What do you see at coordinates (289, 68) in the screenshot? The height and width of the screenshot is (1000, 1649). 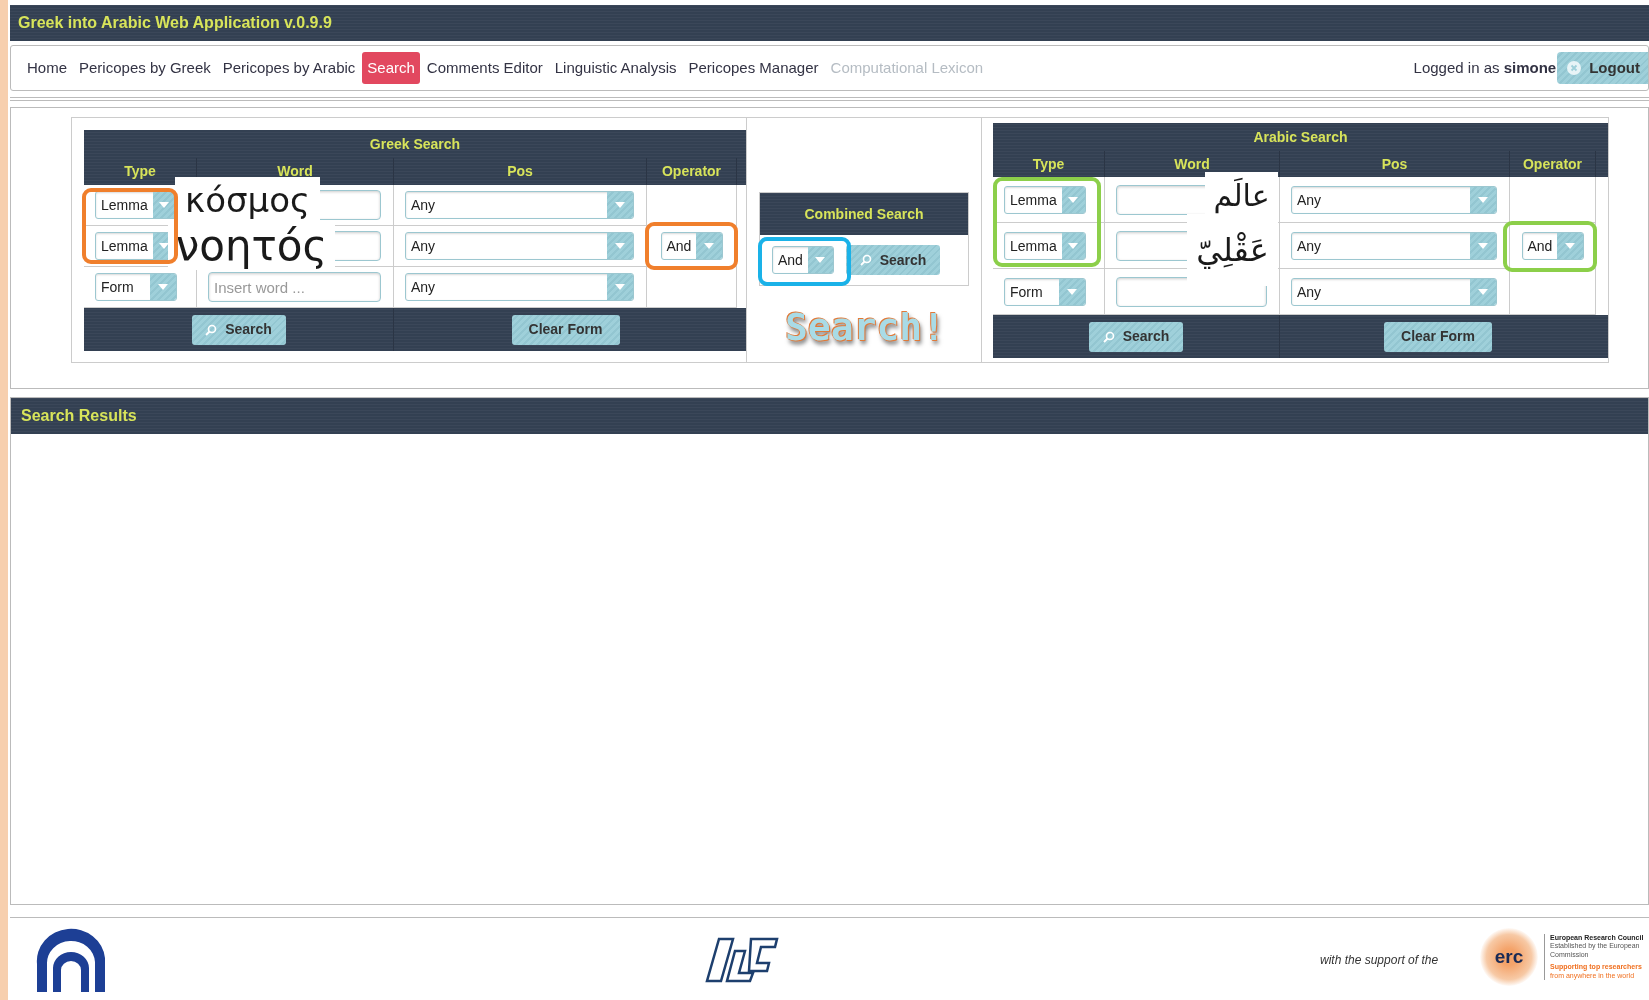 I see `nav-link: Pericopes by Arabic` at bounding box center [289, 68].